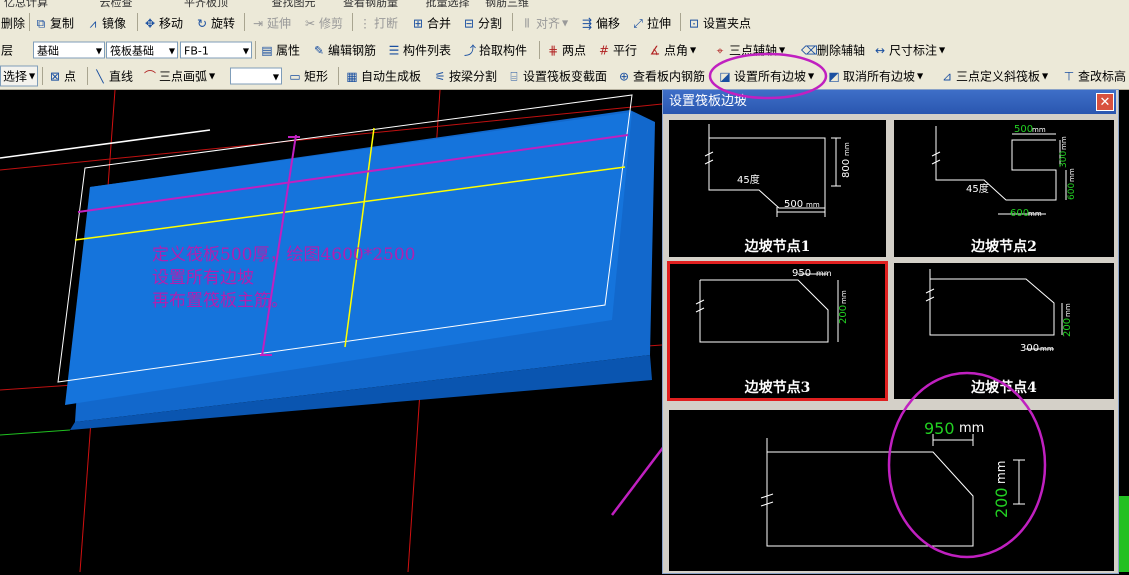 The height and width of the screenshot is (575, 1129). What do you see at coordinates (256, 76) in the screenshot?
I see `arc-mode-combo: ▼` at bounding box center [256, 76].